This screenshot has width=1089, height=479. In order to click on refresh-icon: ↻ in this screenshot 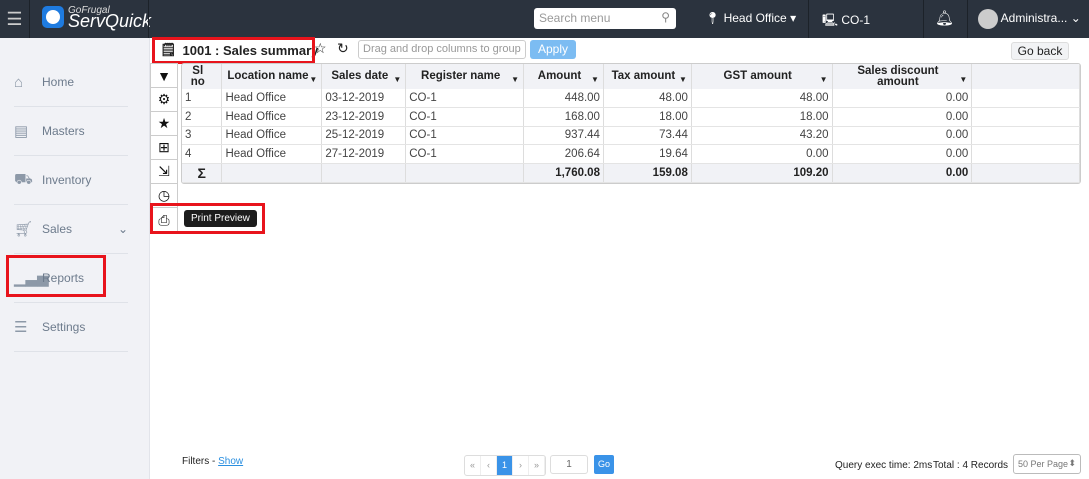, I will do `click(343, 48)`.